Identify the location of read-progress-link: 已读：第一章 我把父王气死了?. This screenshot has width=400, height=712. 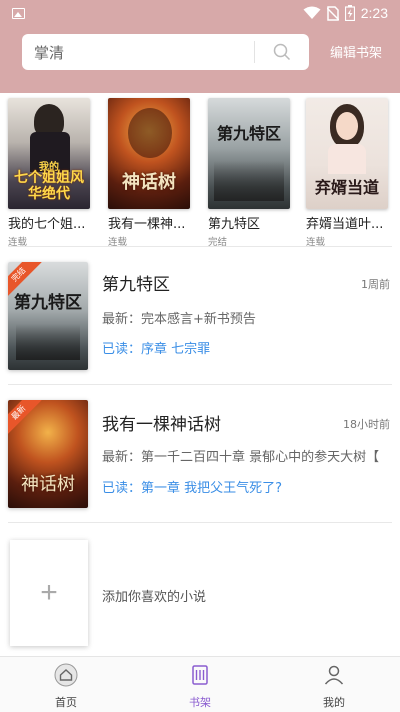
(192, 486).